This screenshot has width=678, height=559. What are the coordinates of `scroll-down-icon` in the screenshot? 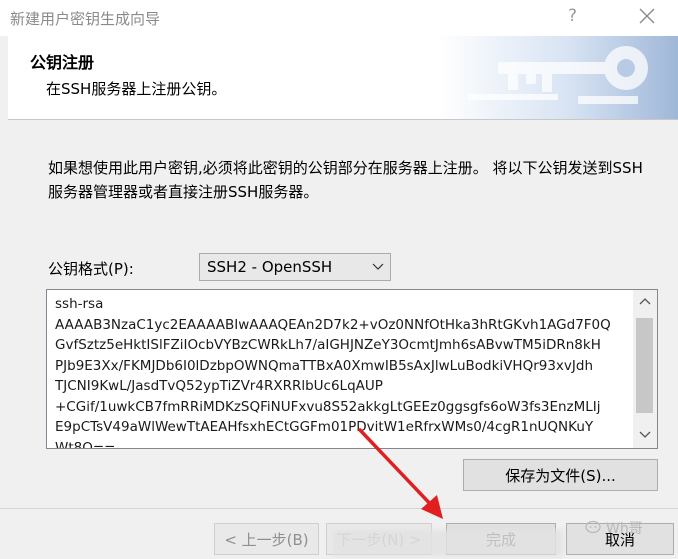 It's located at (645, 435).